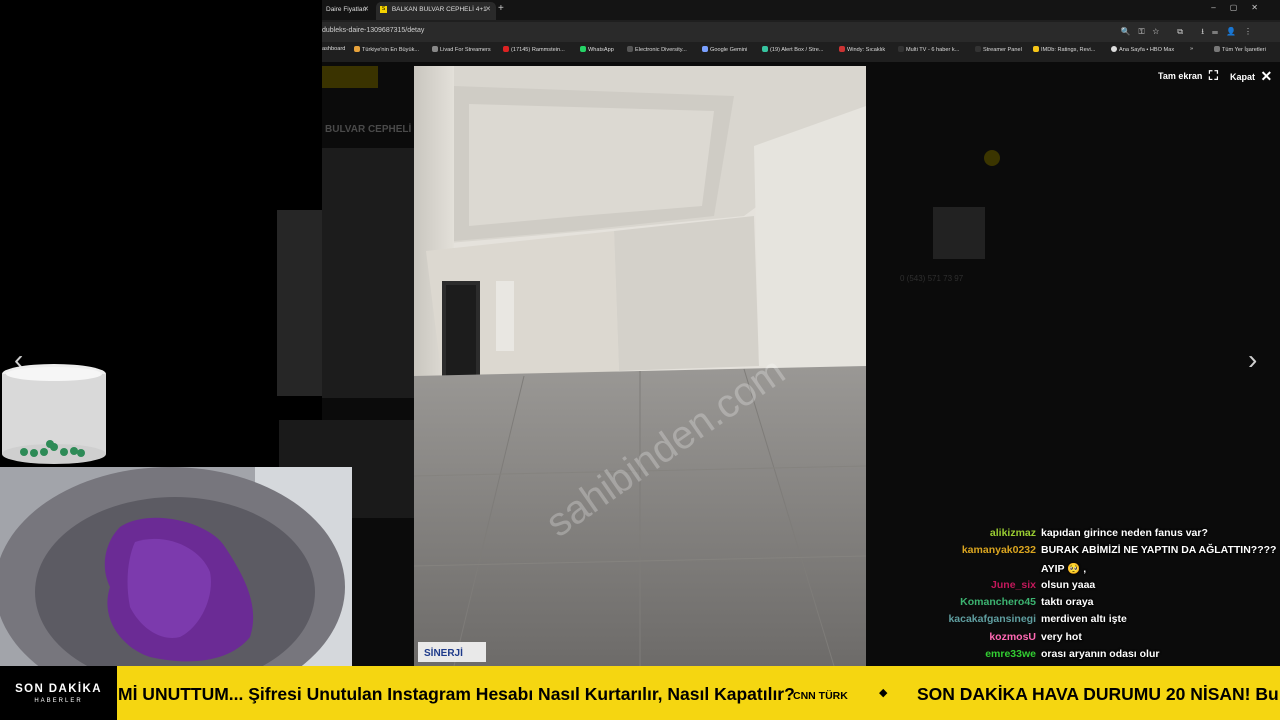 Image resolution: width=1280 pixels, height=720 pixels. Describe the element at coordinates (992, 619) in the screenshot. I see `chat-username: kacakafgansinegi` at that location.